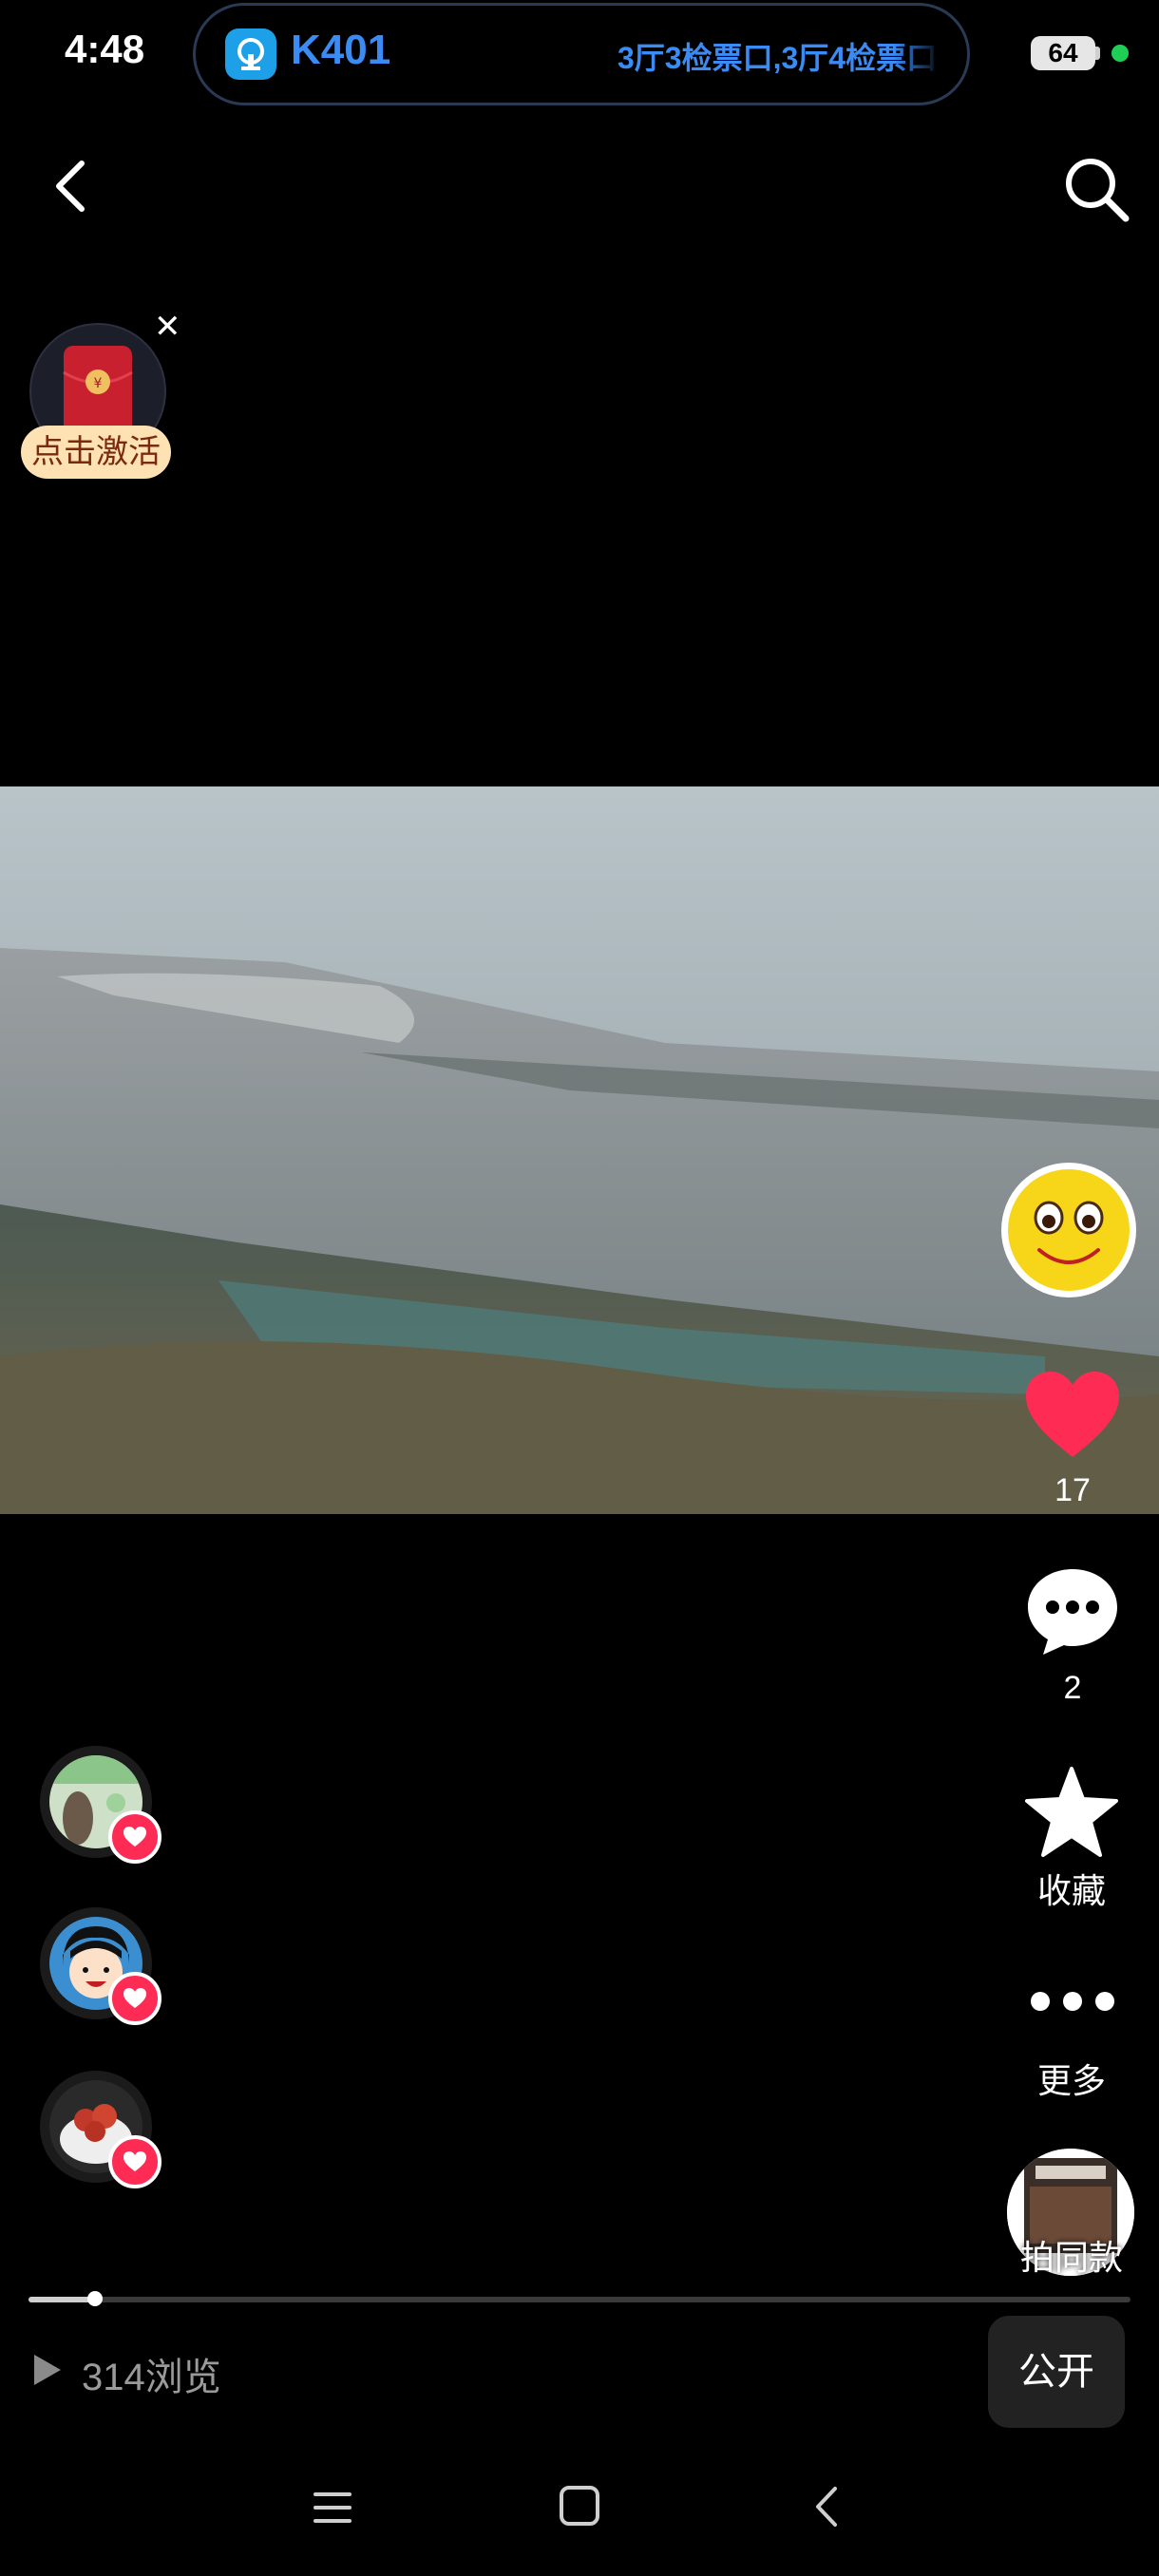  I want to click on author-avatar, so click(1068, 1230).